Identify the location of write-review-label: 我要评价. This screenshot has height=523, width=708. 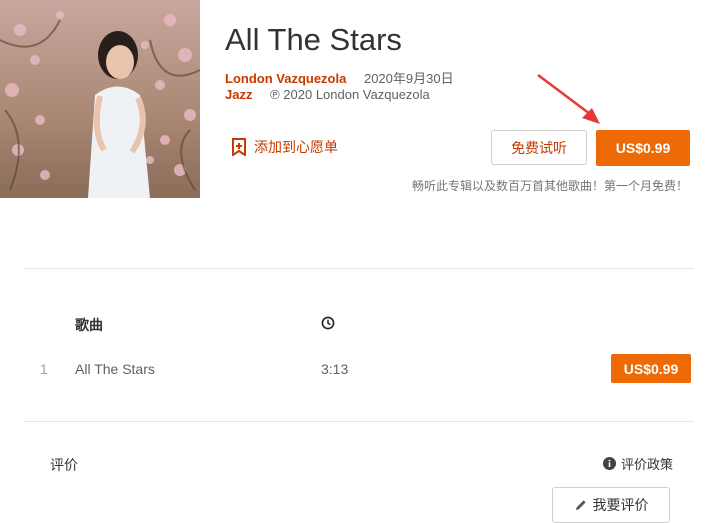
(620, 505).